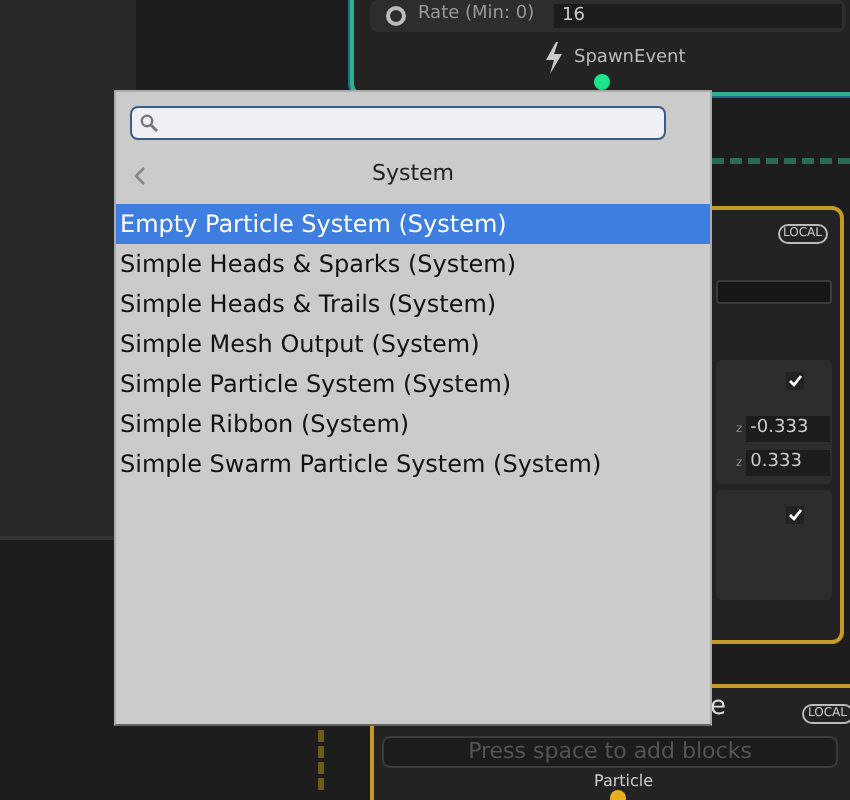 The height and width of the screenshot is (800, 850). I want to click on lightning-icon, so click(554, 58).